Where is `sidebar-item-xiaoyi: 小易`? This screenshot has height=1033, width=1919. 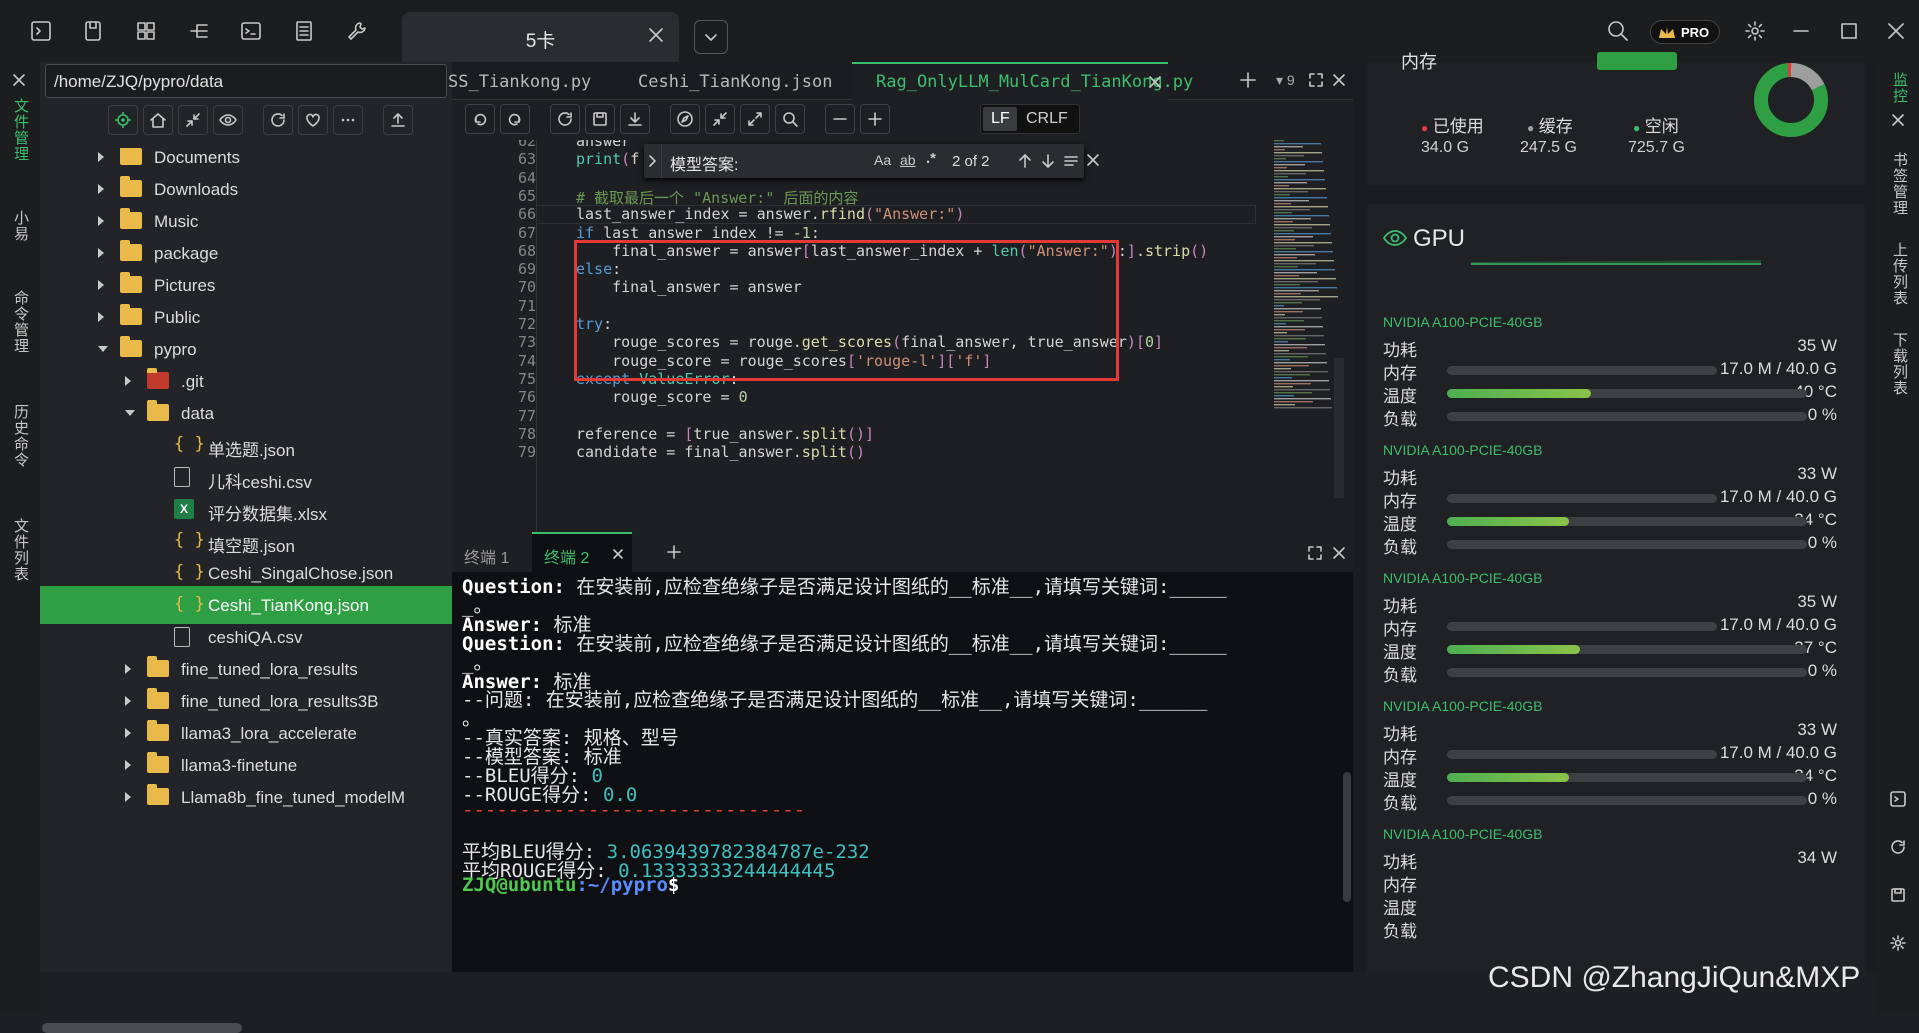 sidebar-item-xiaoyi: 小易 is located at coordinates (20, 226).